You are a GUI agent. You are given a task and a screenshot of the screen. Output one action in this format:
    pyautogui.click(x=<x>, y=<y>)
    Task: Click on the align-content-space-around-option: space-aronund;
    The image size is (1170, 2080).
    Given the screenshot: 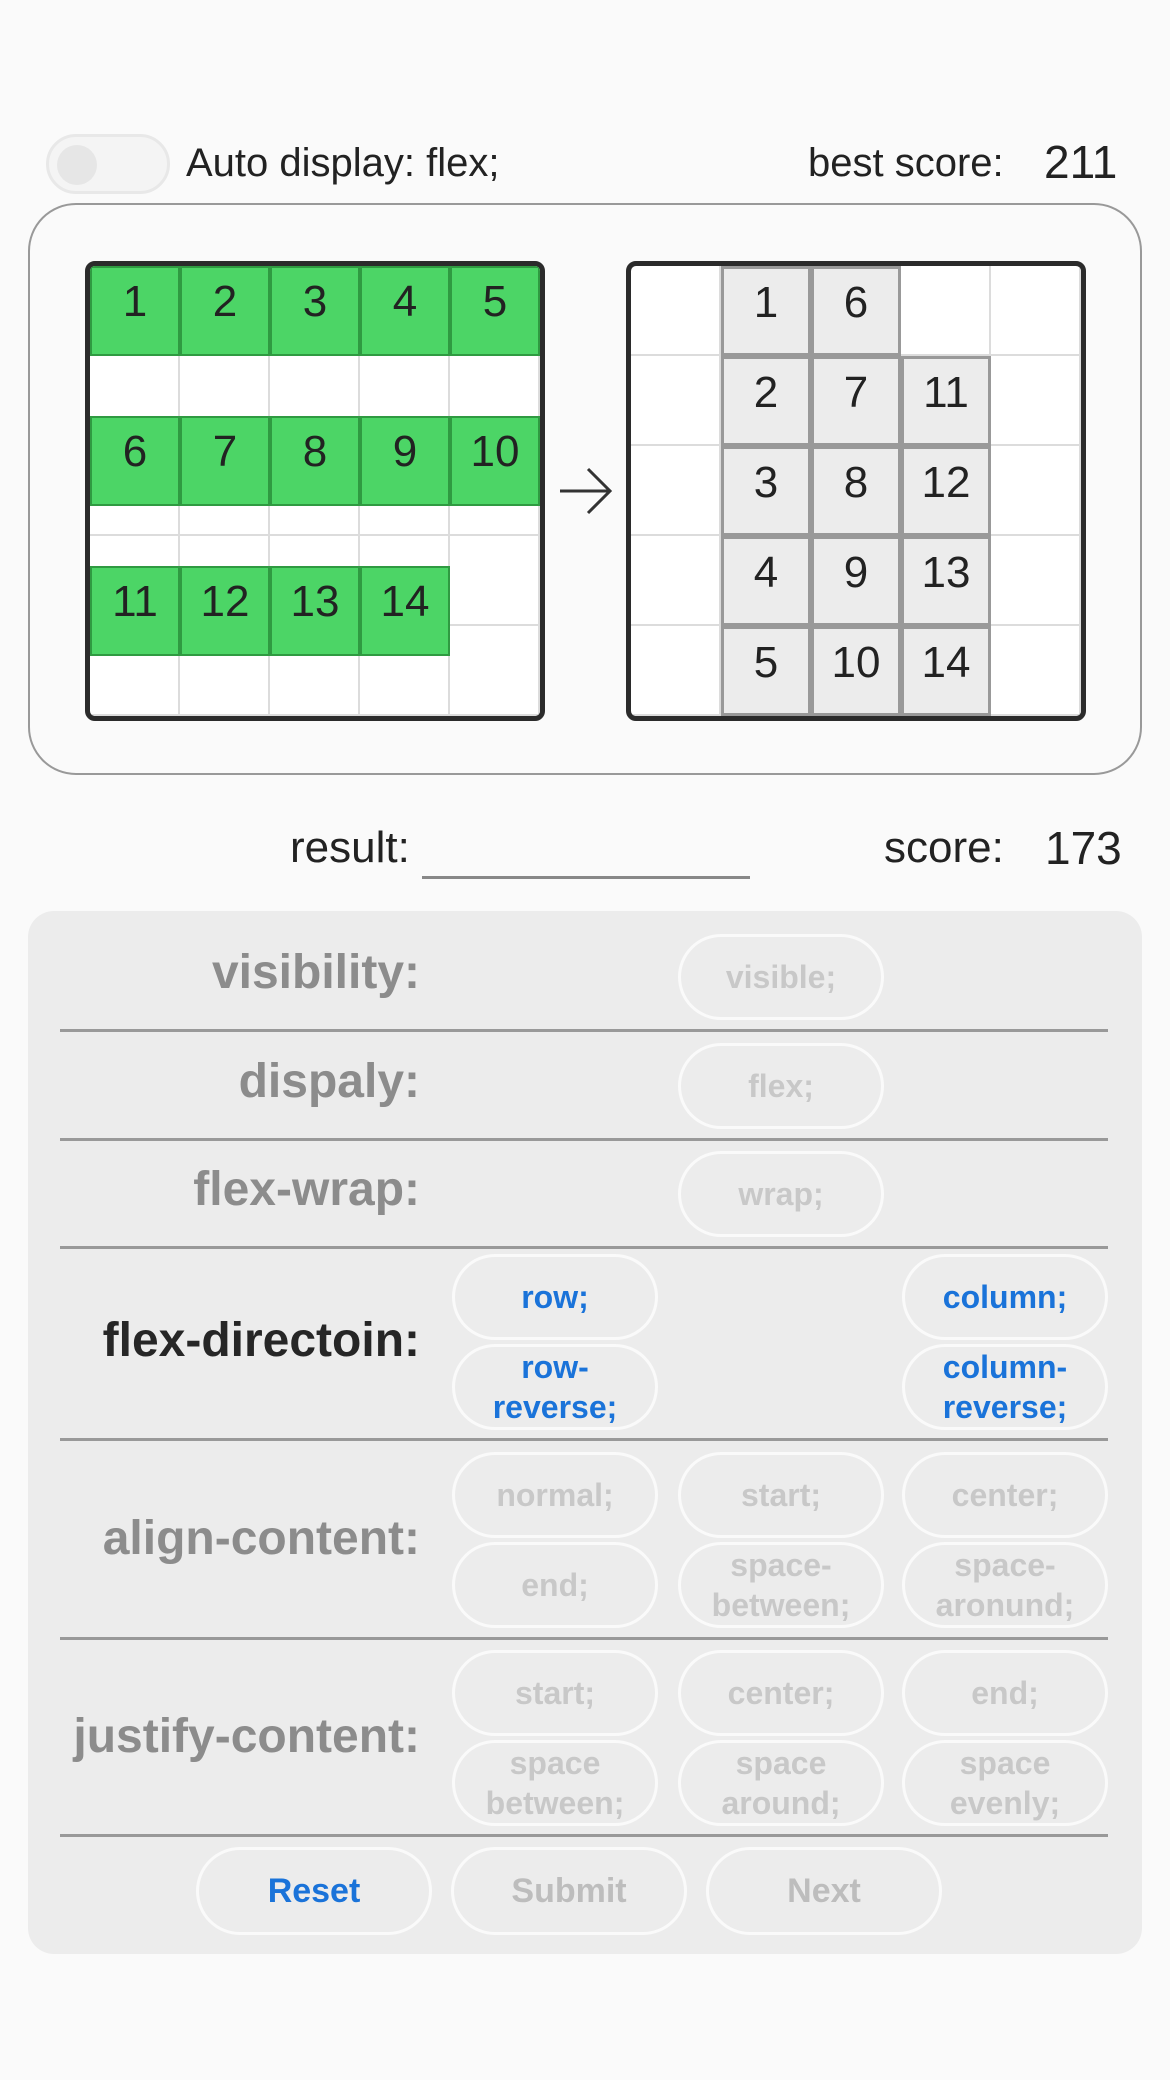 What is the action you would take?
    pyautogui.click(x=1005, y=1585)
    